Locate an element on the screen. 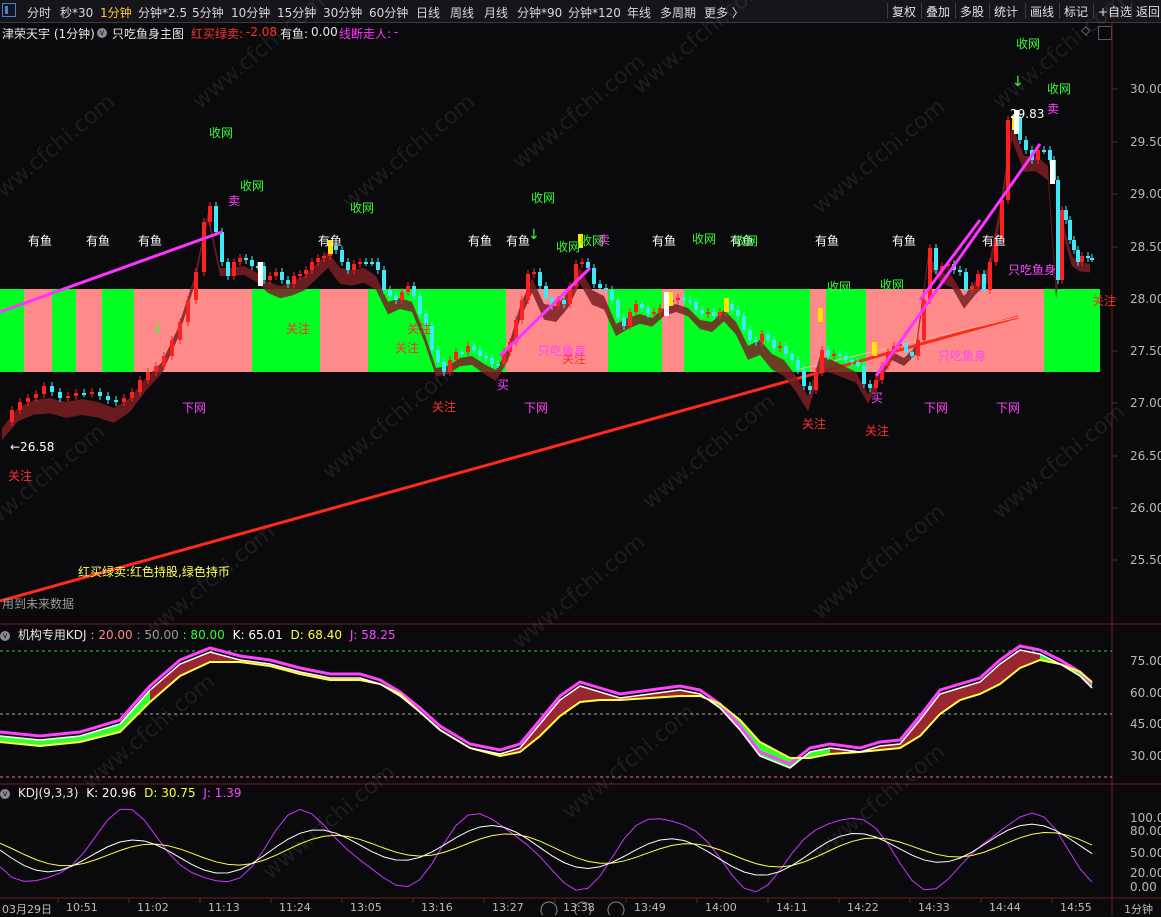 The height and width of the screenshot is (917, 1161). kdj1-v3: : 80.00 is located at coordinates (203, 635).